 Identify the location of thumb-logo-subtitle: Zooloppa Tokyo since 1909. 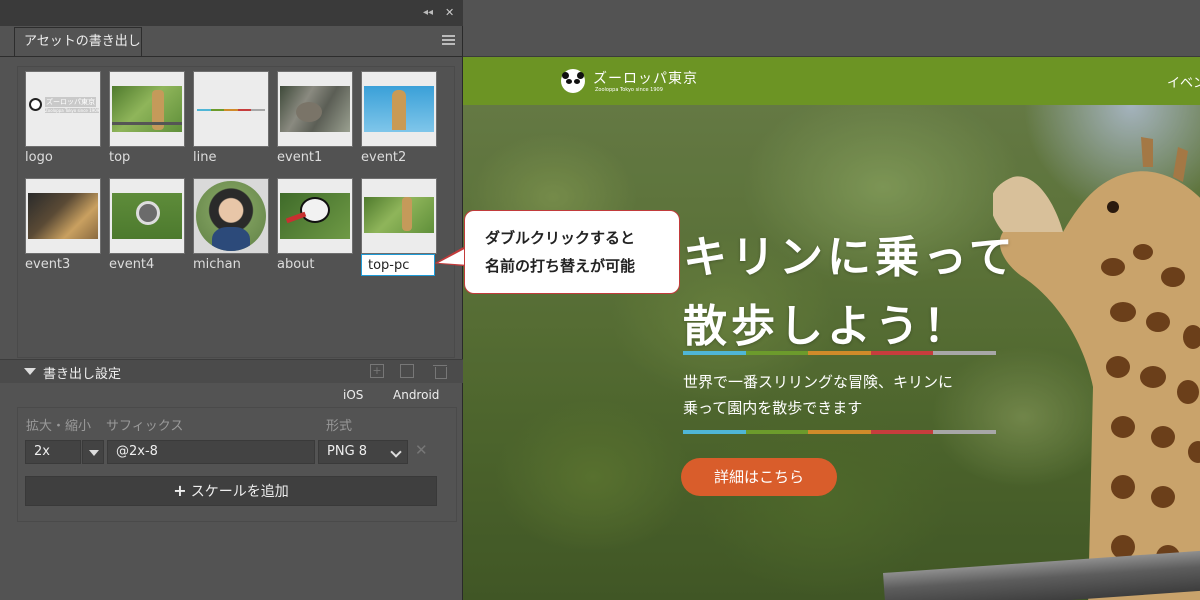
(72, 110).